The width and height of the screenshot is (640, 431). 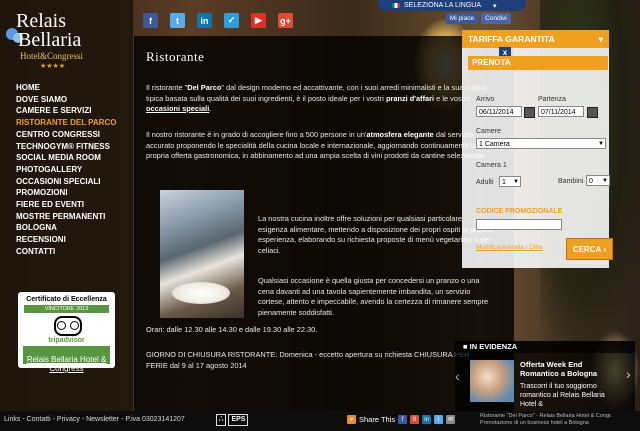 What do you see at coordinates (66, 340) in the screenshot?
I see `tripadvisor-brand: tripadvisor` at bounding box center [66, 340].